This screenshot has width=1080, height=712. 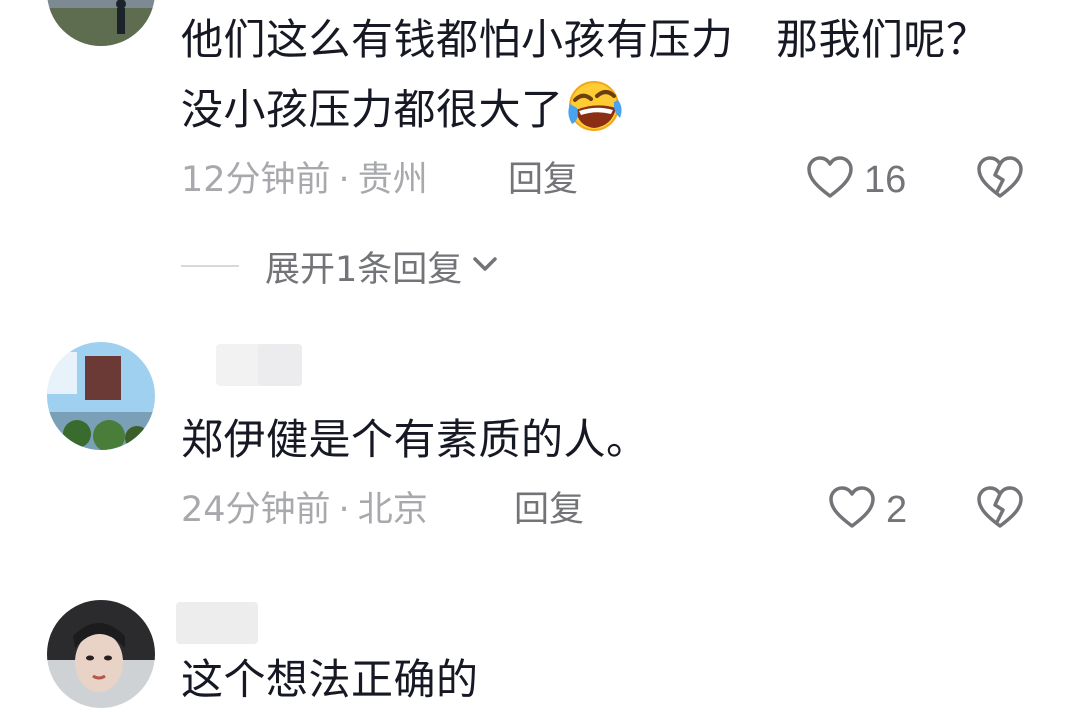 I want to click on rolling-on-floor-laughing-emoji-icon, so click(x=594, y=115).